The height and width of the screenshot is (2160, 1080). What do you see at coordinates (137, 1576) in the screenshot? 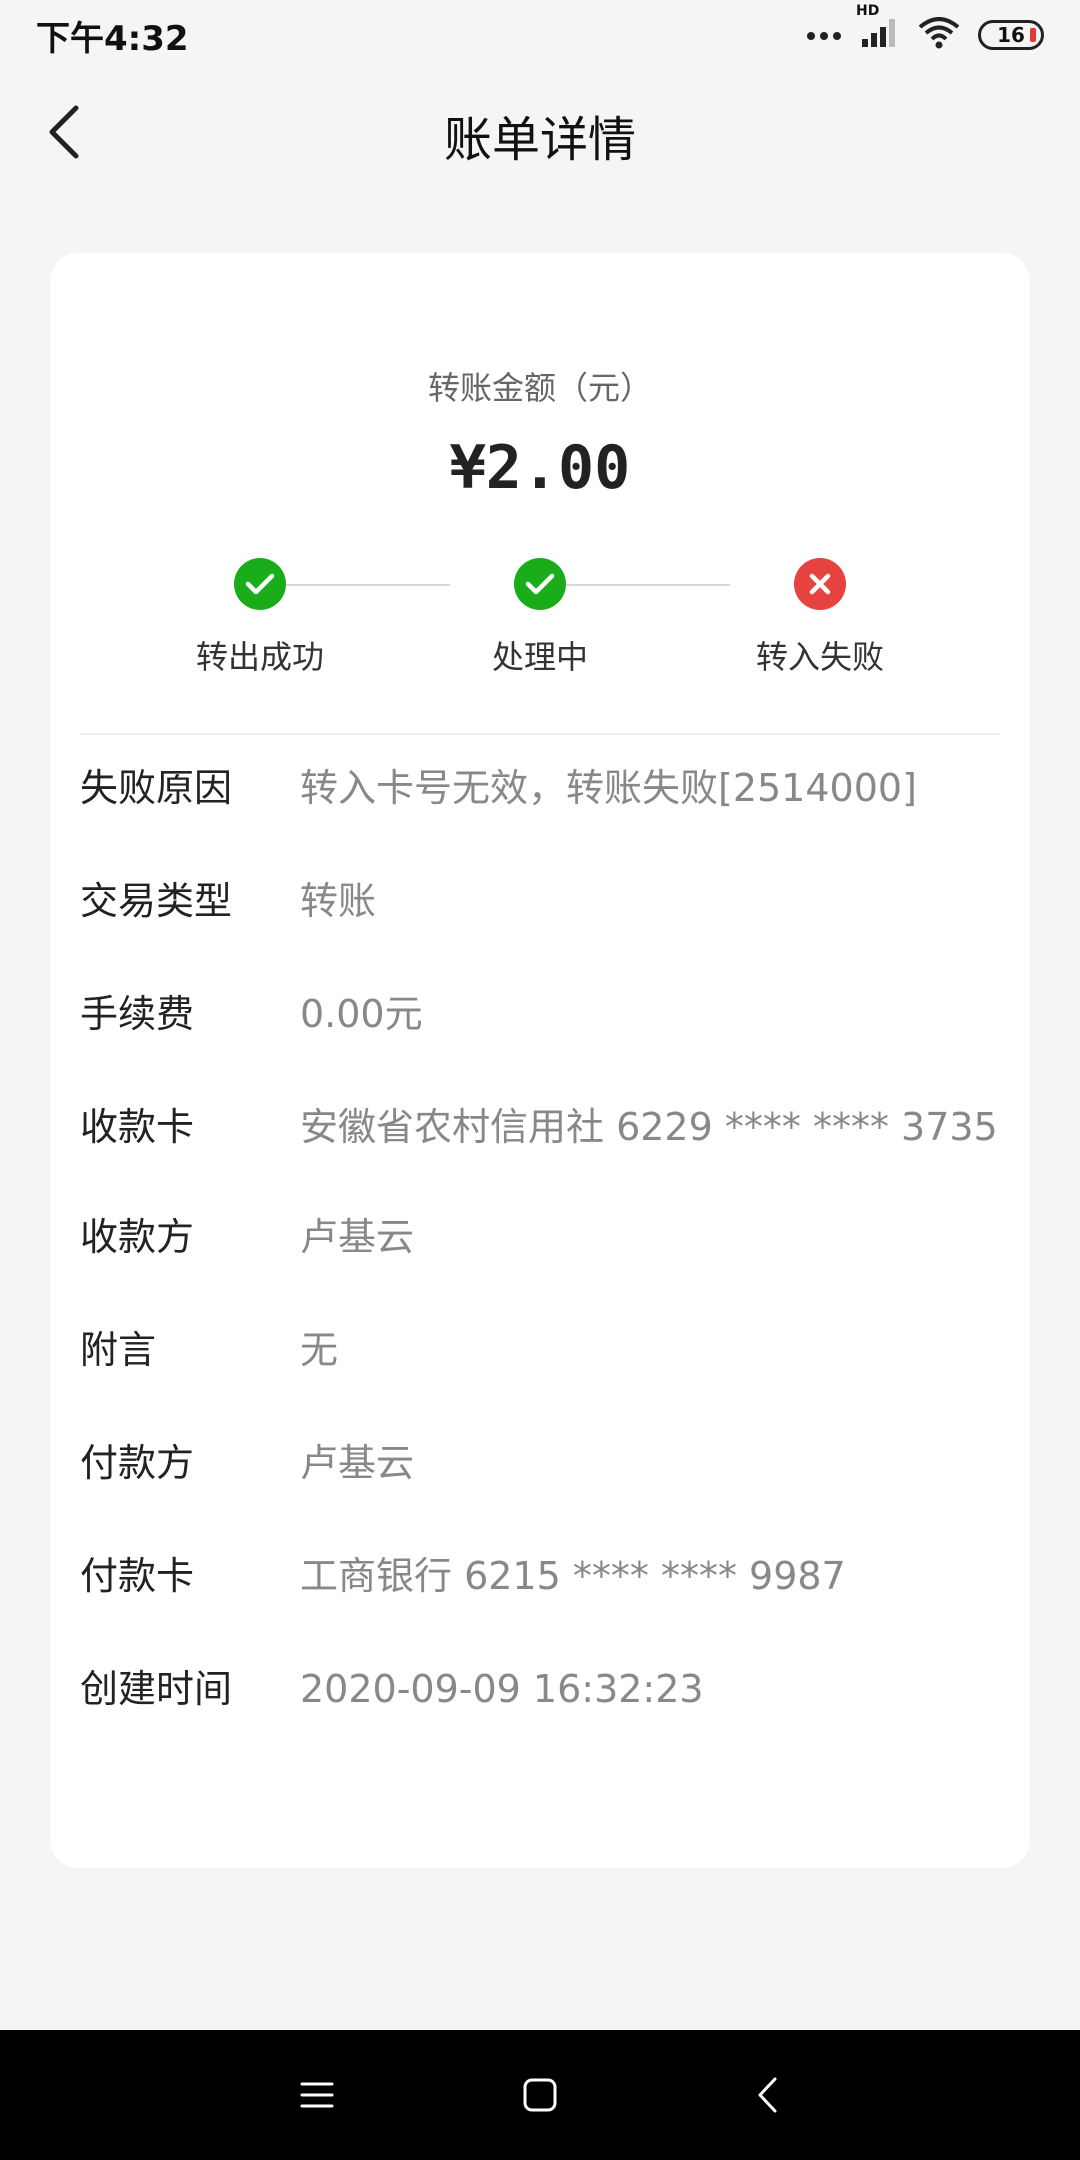
I see `detail-key: 付款卡` at bounding box center [137, 1576].